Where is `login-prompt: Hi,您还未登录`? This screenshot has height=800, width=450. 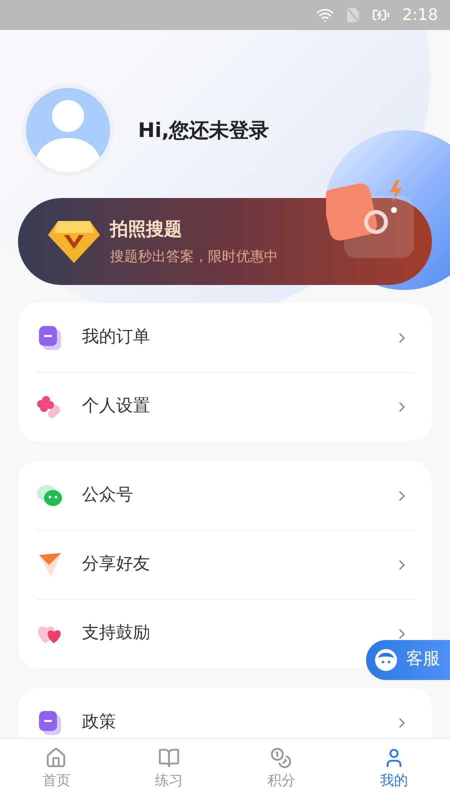
login-prompt: Hi,您还未登录 is located at coordinates (204, 130).